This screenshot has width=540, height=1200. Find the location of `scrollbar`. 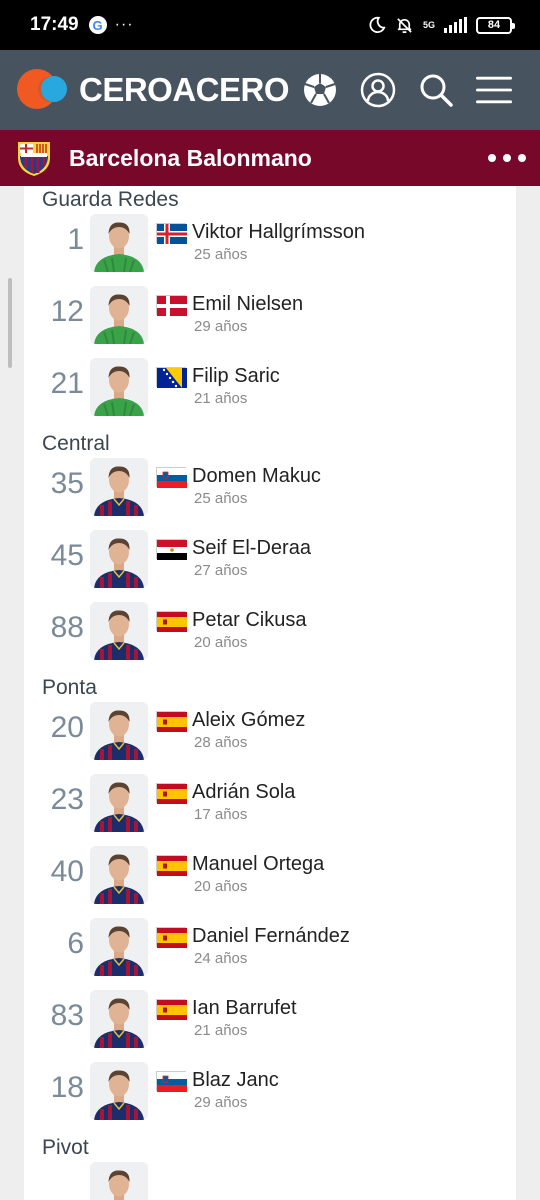

scrollbar is located at coordinates (10, 323).